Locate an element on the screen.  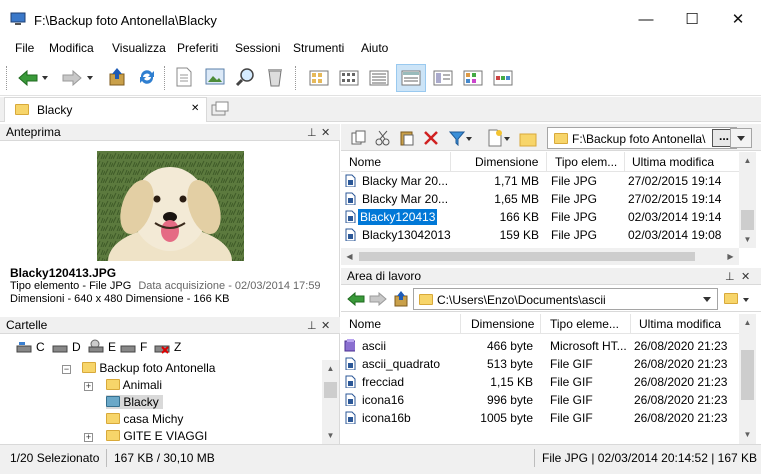
cut-icon is located at coordinates (383, 138).